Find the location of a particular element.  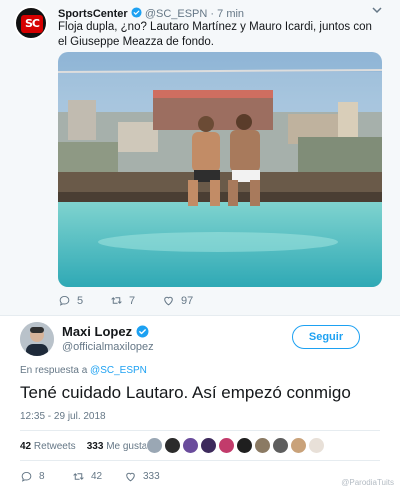

reply-button: 5 is located at coordinates (70, 300).